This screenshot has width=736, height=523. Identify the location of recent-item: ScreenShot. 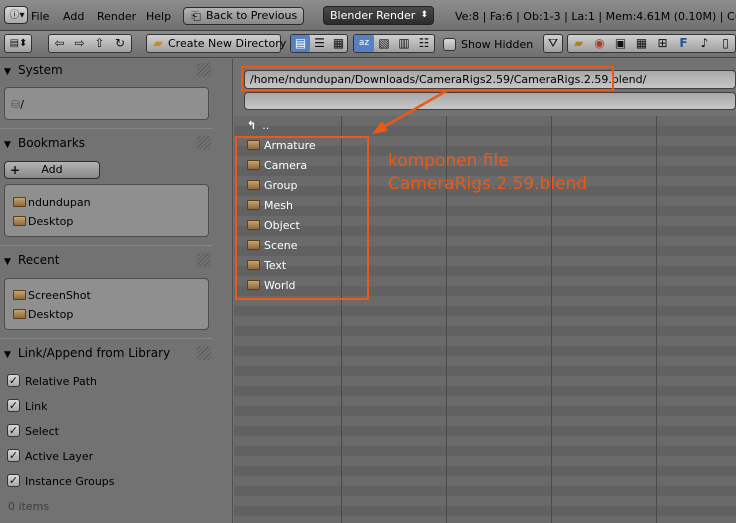
(52, 296).